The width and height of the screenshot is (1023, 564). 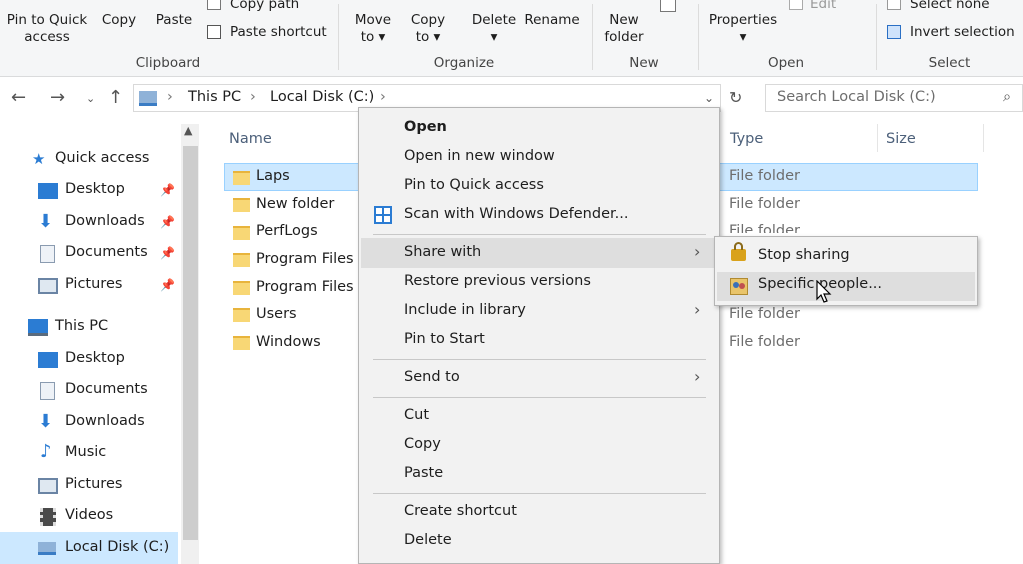 I want to click on edit-icon, so click(x=796, y=5).